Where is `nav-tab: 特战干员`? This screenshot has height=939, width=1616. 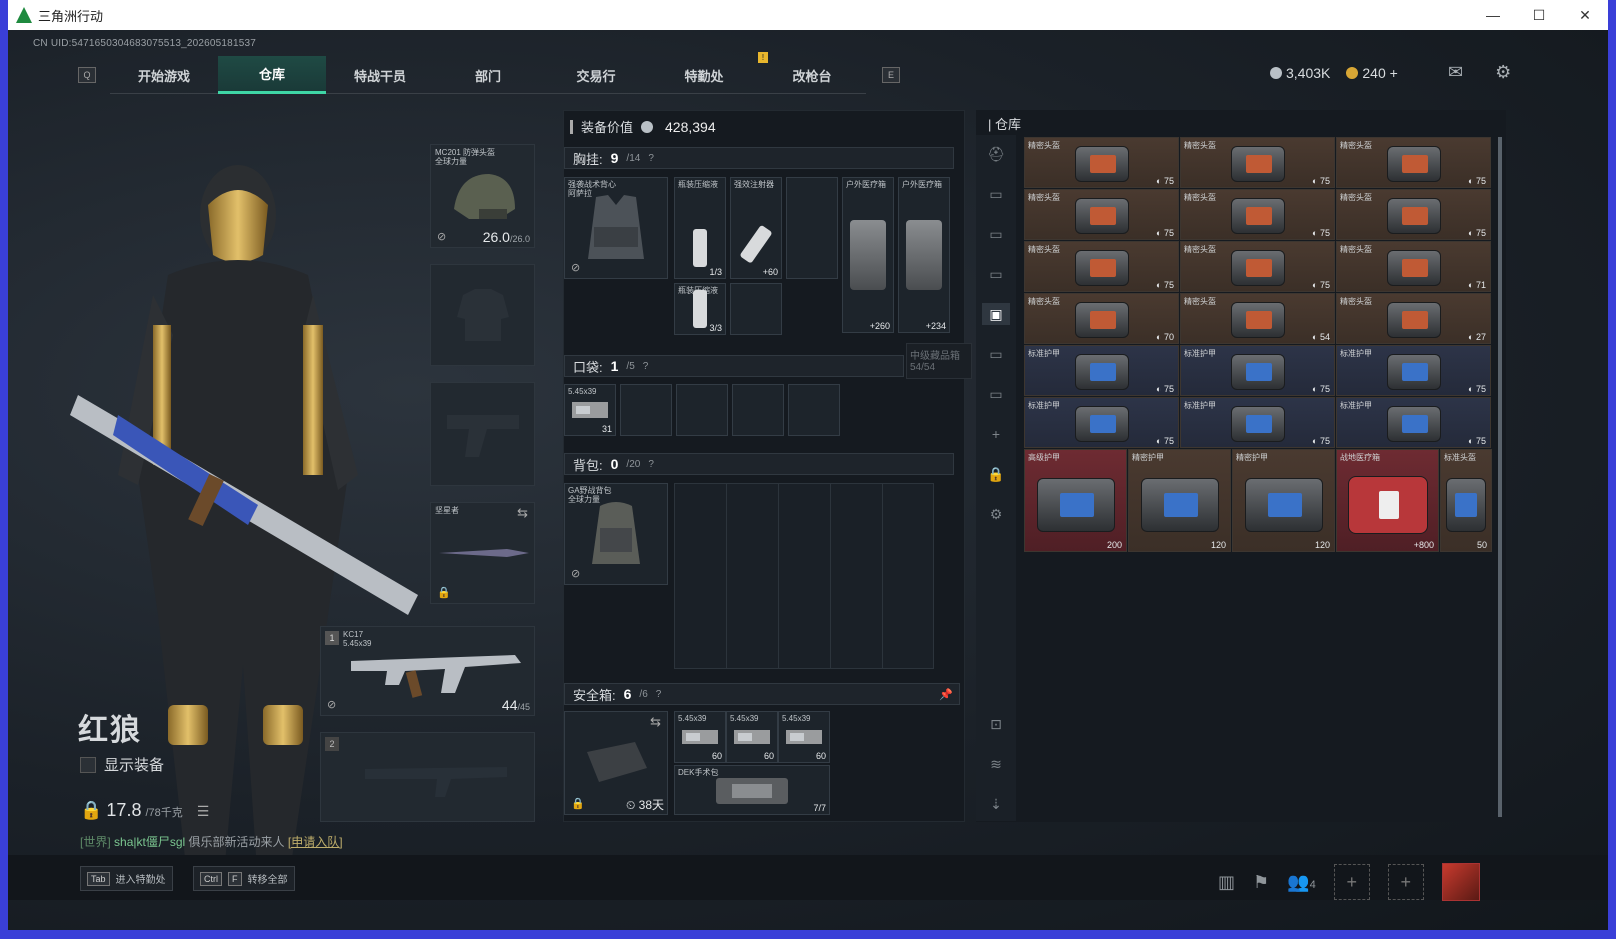
nav-tab: 特战干员 is located at coordinates (380, 75).